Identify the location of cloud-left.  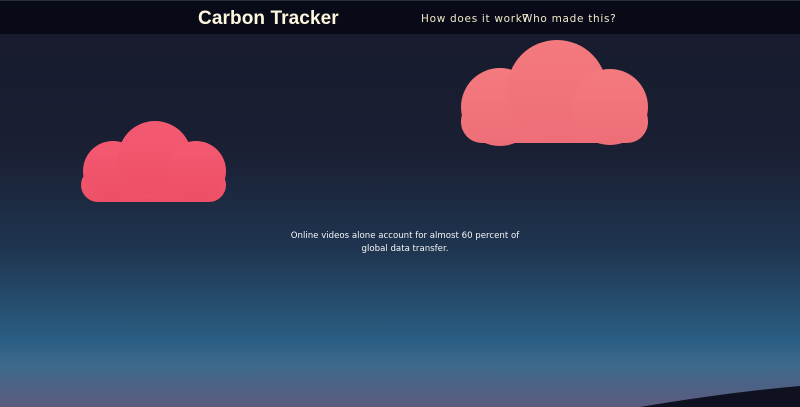
(153, 161).